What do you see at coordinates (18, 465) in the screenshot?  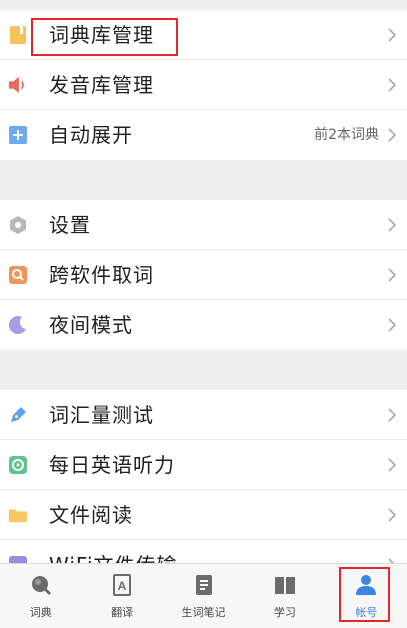 I see `audio-disc-icon` at bounding box center [18, 465].